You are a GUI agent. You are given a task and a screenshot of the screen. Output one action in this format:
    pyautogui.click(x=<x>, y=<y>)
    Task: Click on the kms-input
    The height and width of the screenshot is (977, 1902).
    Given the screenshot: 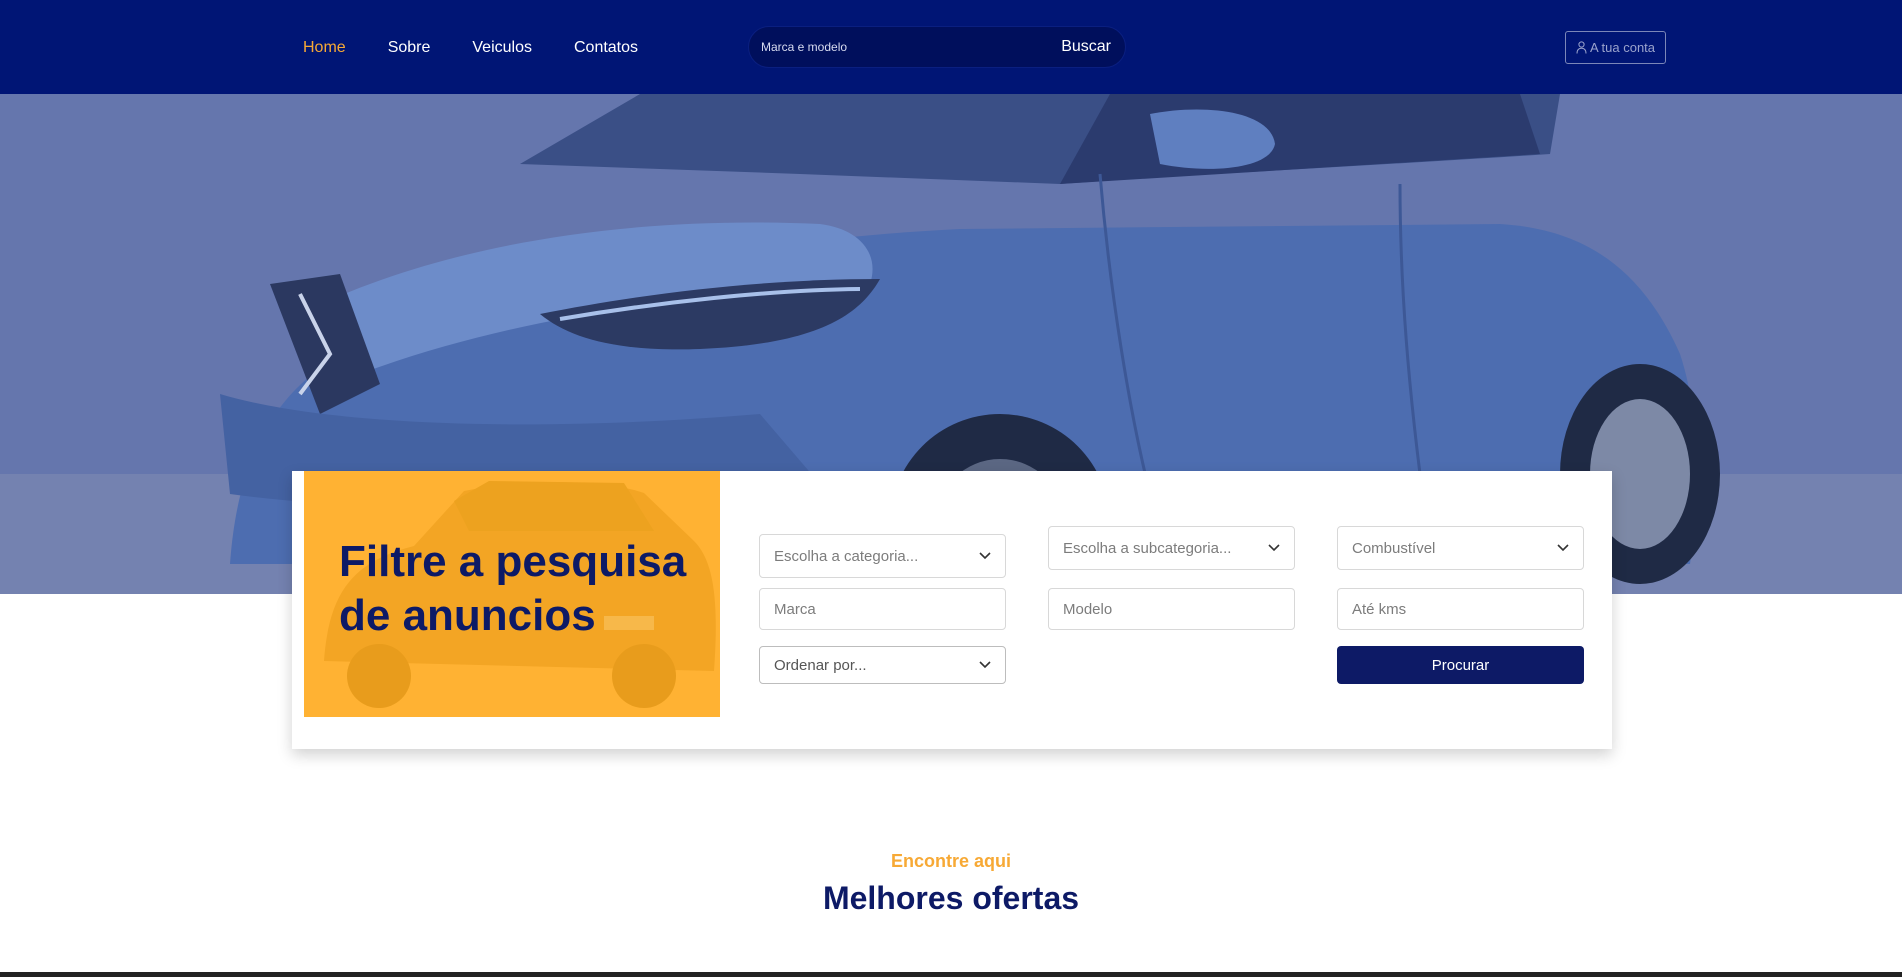 What is the action you would take?
    pyautogui.click(x=1460, y=609)
    